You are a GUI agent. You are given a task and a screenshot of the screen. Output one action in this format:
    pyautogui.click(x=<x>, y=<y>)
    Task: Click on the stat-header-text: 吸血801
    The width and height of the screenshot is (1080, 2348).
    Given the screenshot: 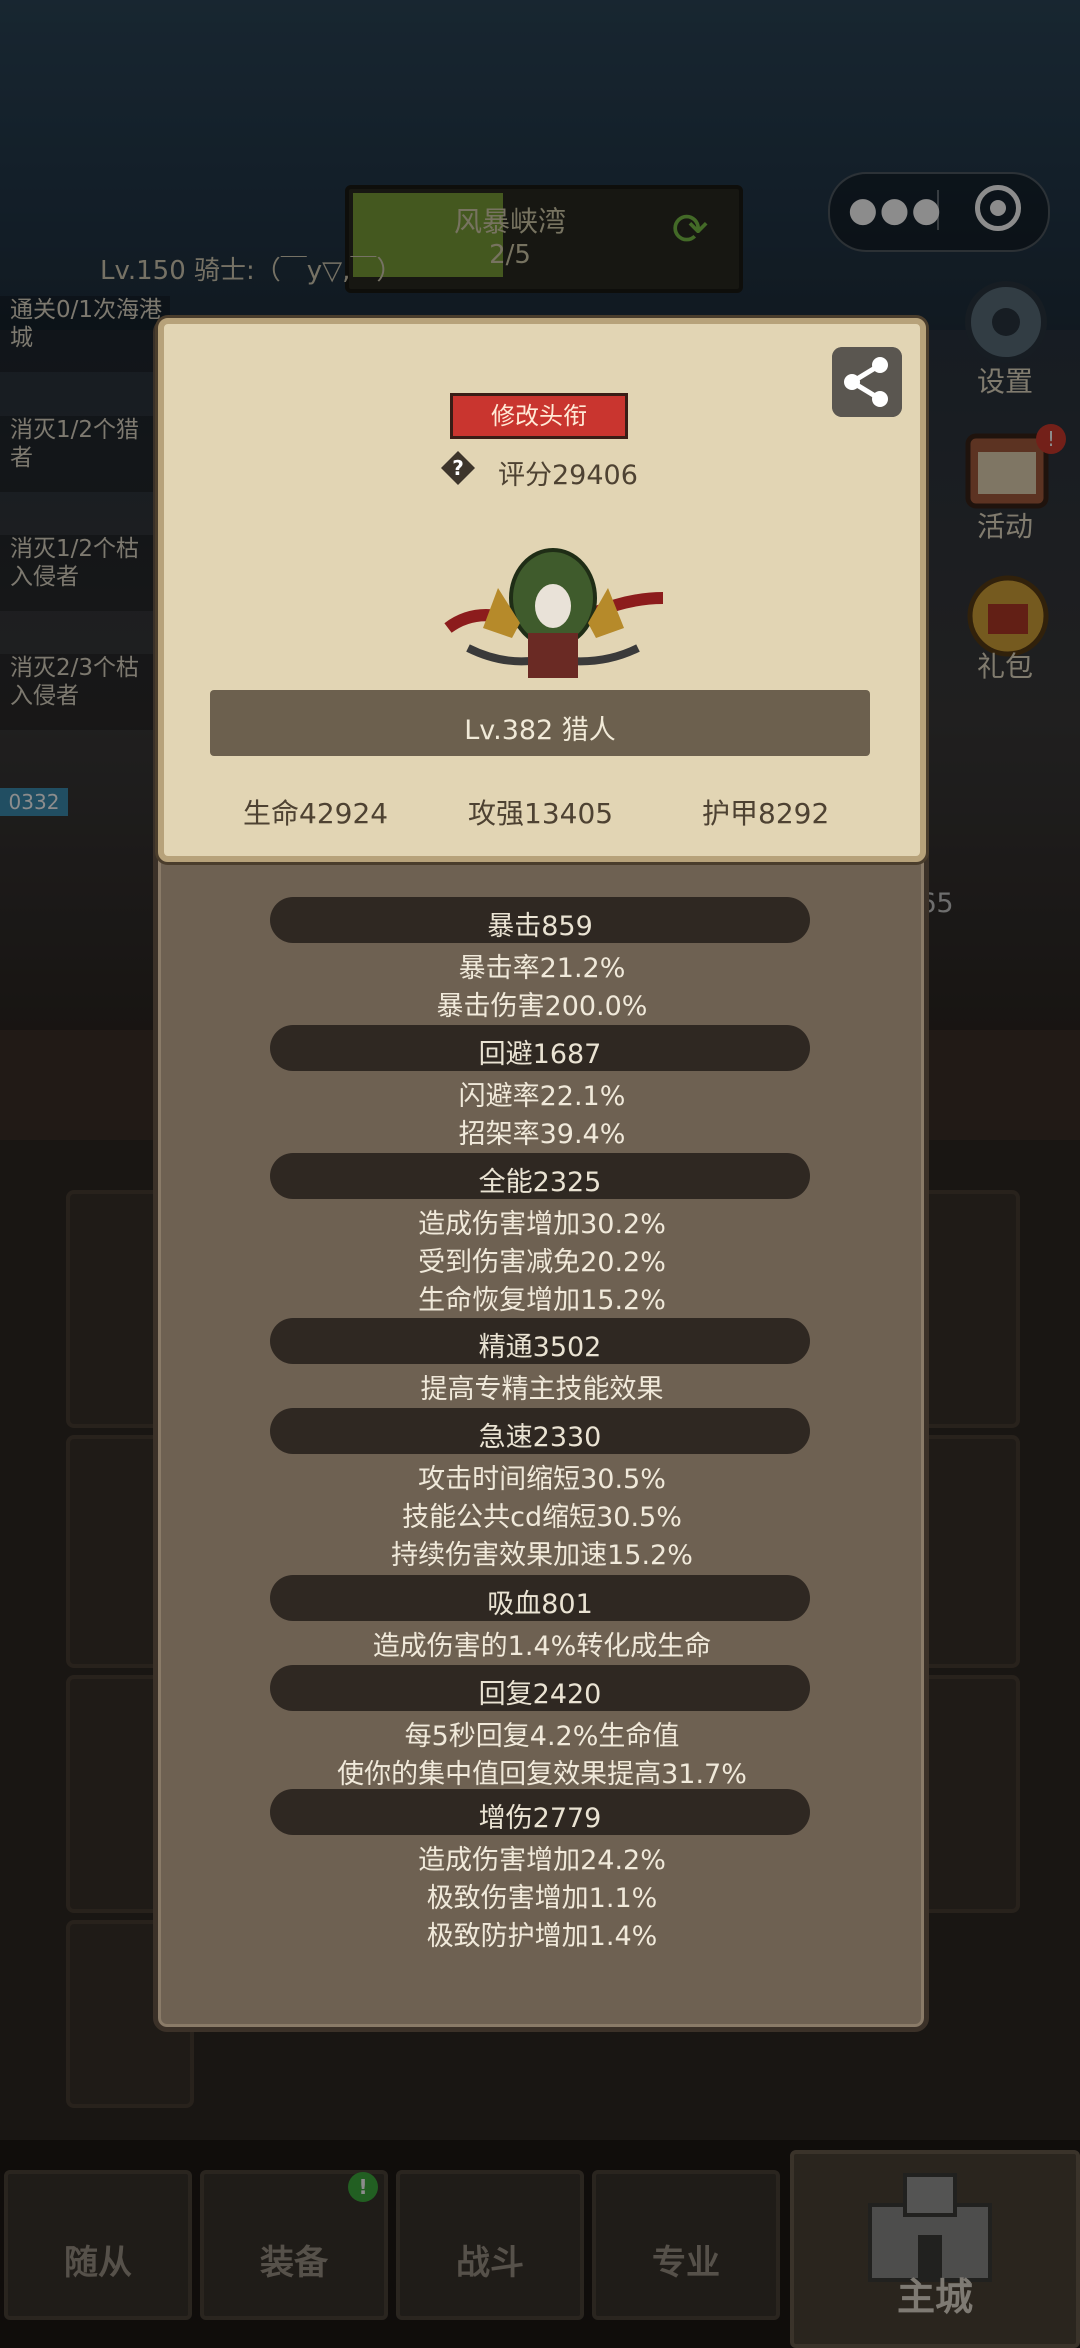 What is the action you would take?
    pyautogui.click(x=540, y=1604)
    